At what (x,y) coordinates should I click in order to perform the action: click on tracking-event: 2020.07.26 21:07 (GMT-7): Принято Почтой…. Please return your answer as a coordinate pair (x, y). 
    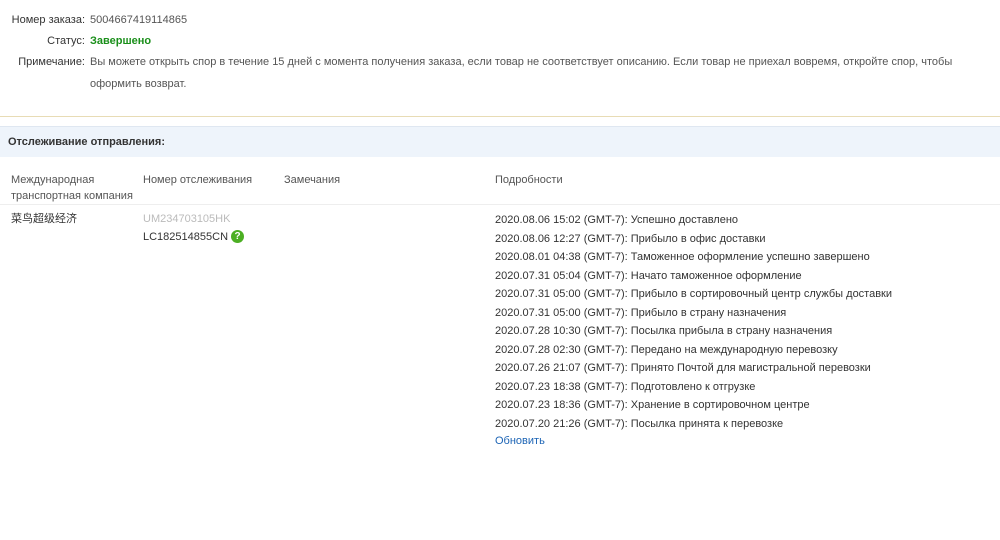
    Looking at the image, I should click on (683, 368).